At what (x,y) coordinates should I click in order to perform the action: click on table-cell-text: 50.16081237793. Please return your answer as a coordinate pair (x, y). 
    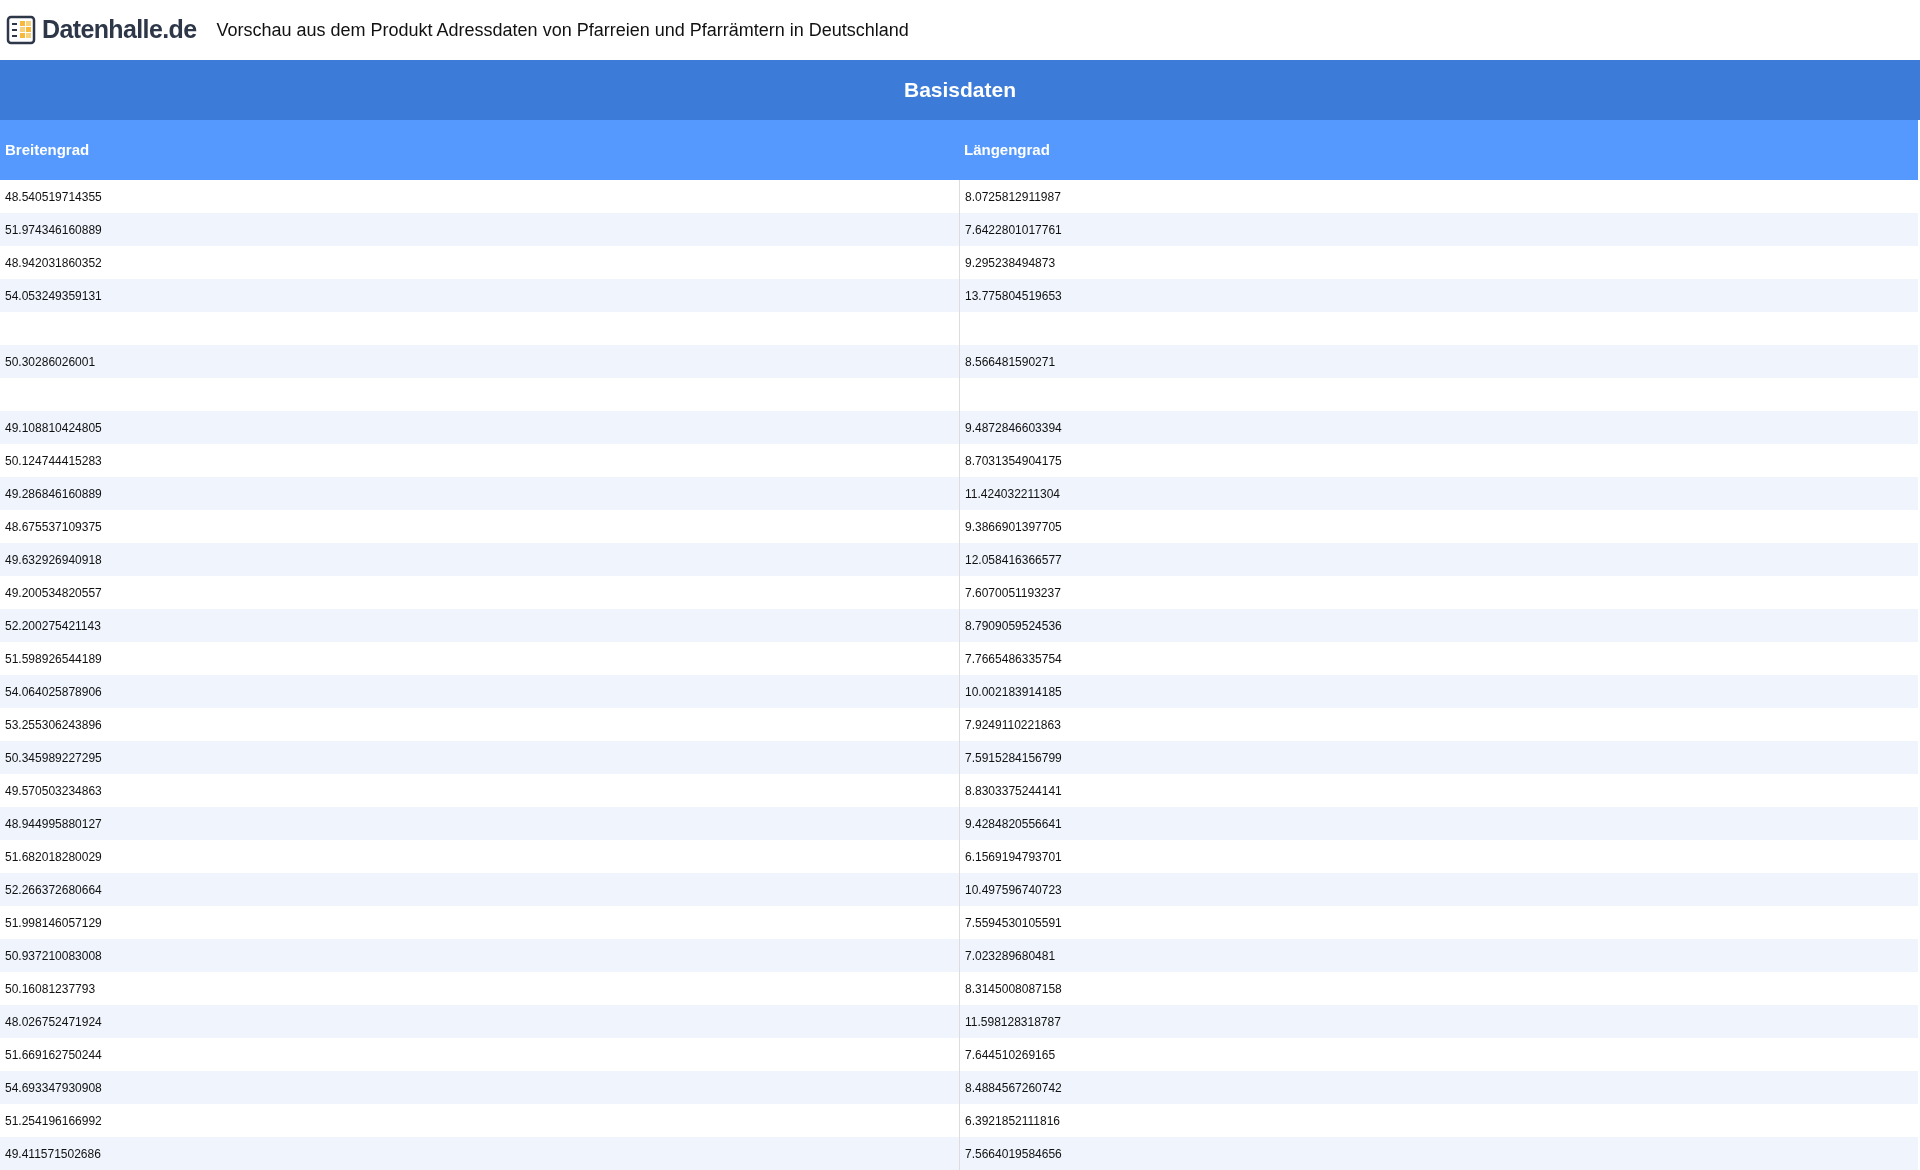
    Looking at the image, I should click on (50, 989).